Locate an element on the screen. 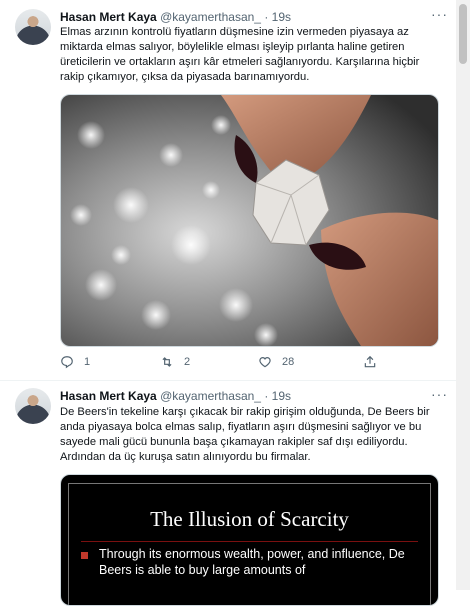  reply-icon is located at coordinates (67, 362).